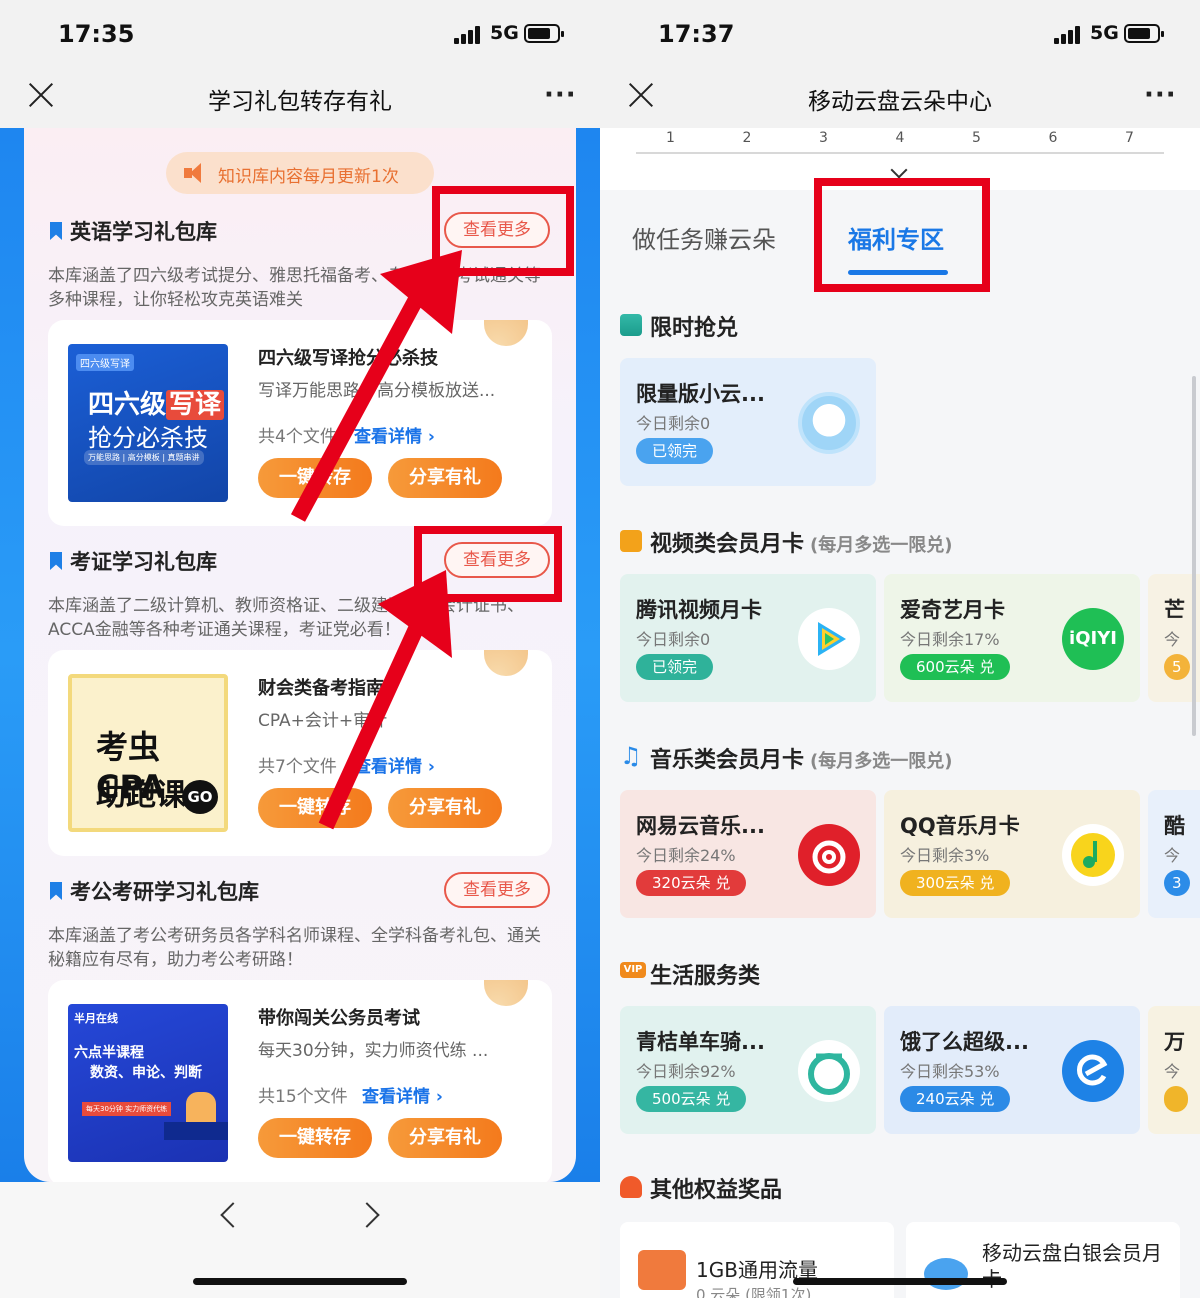 This screenshot has width=1200, height=1298. What do you see at coordinates (955, 667) in the screenshot?
I see `exchange-button: 600云朵 兑` at bounding box center [955, 667].